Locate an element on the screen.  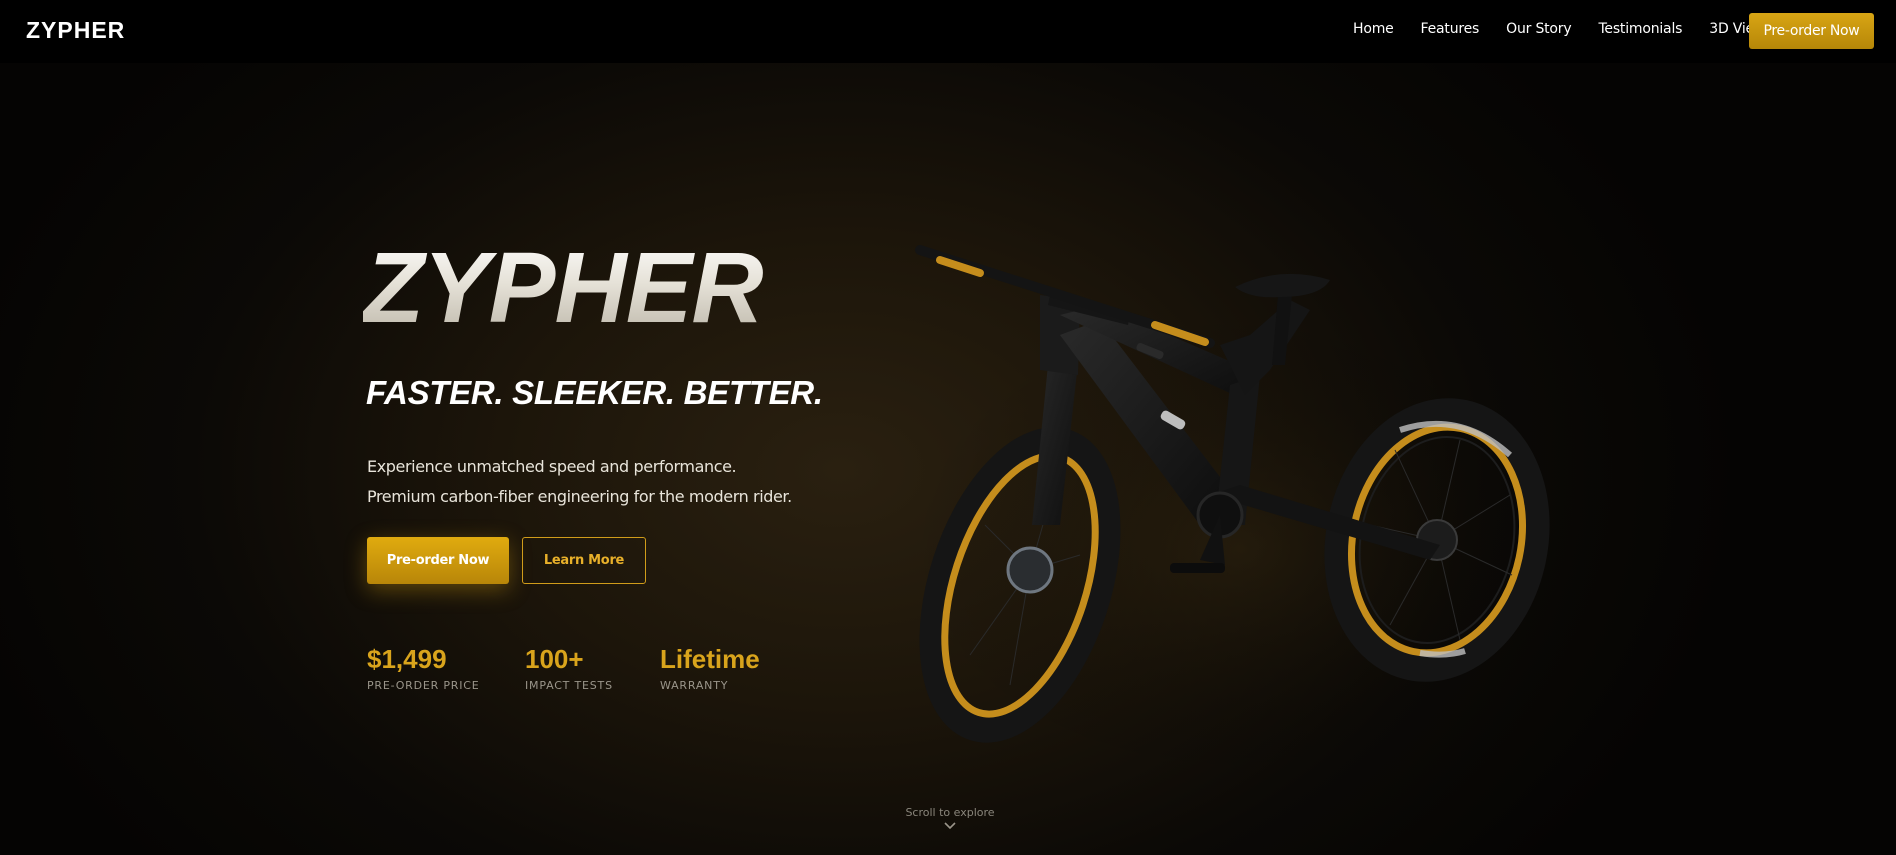
stat-price: $1,499 PRE-ORDER PRICE is located at coordinates (423, 666).